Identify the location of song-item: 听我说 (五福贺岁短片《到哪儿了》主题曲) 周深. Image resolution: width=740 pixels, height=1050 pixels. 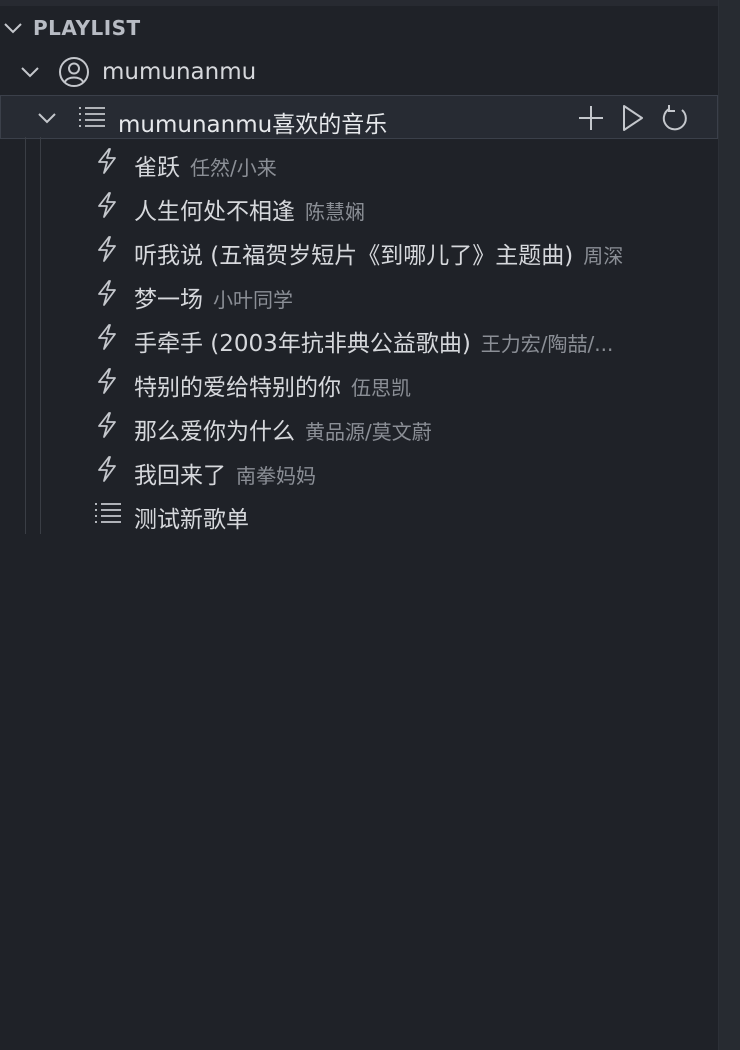
(359, 249).